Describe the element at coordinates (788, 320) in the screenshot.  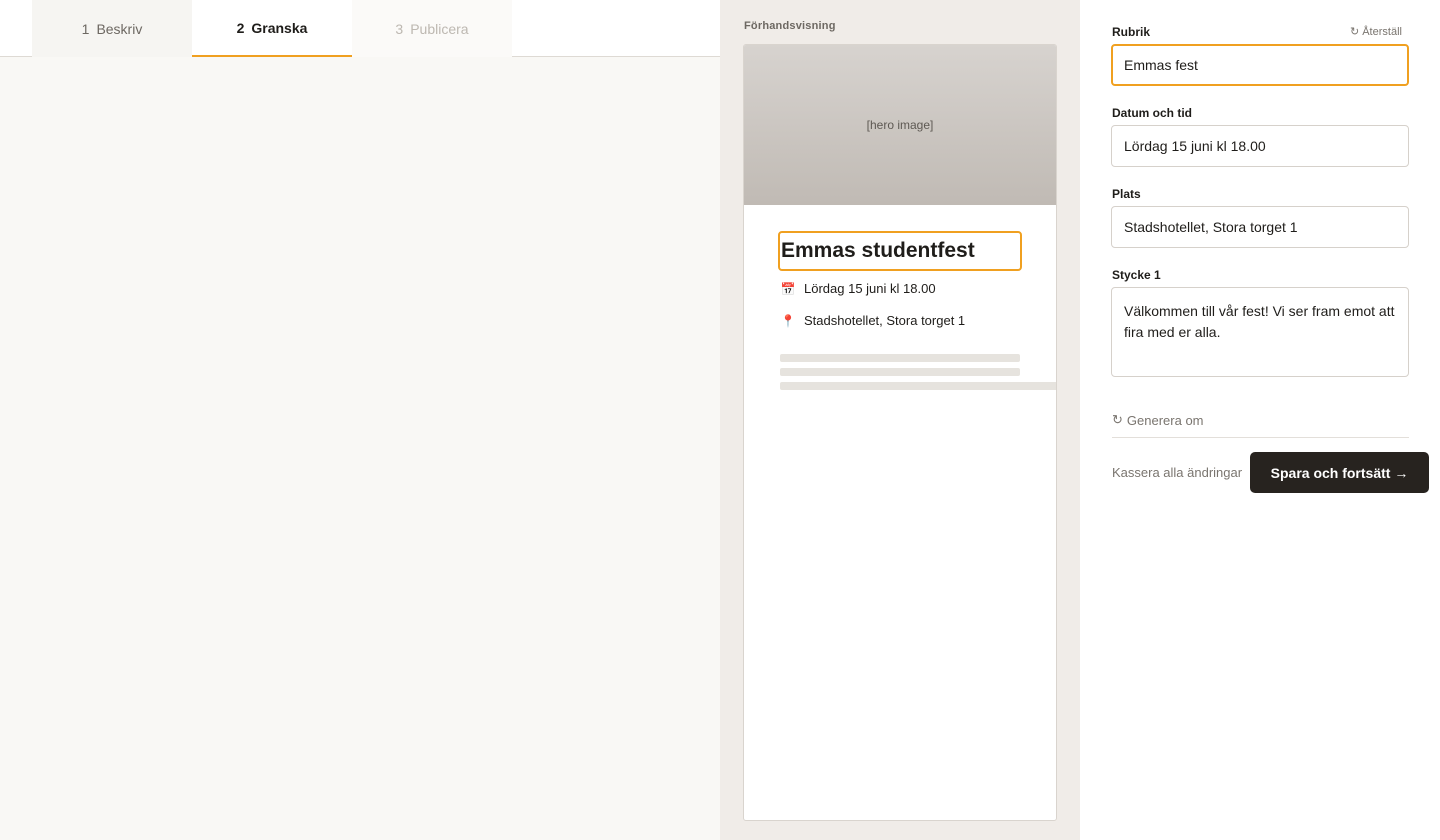
I see `pin-icon: 📍` at that location.